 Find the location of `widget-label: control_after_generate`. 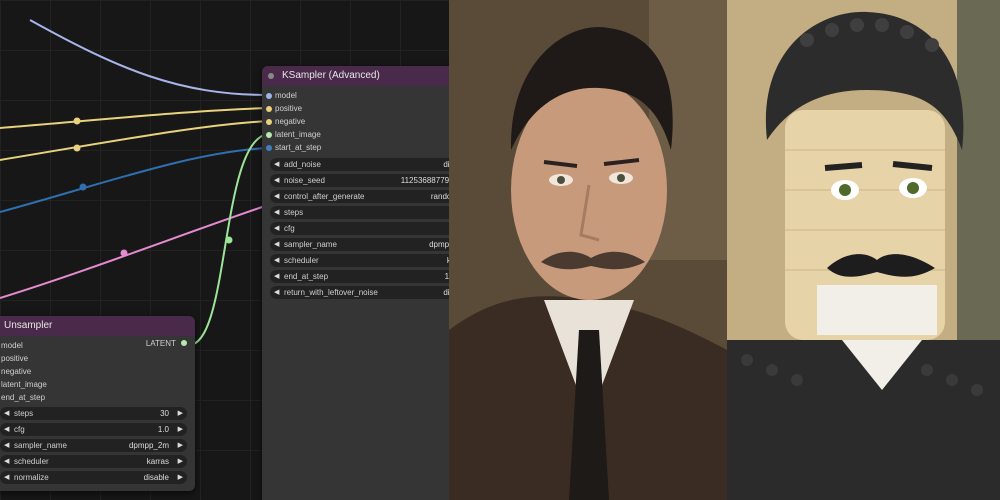

widget-label: control_after_generate is located at coordinates (324, 196).